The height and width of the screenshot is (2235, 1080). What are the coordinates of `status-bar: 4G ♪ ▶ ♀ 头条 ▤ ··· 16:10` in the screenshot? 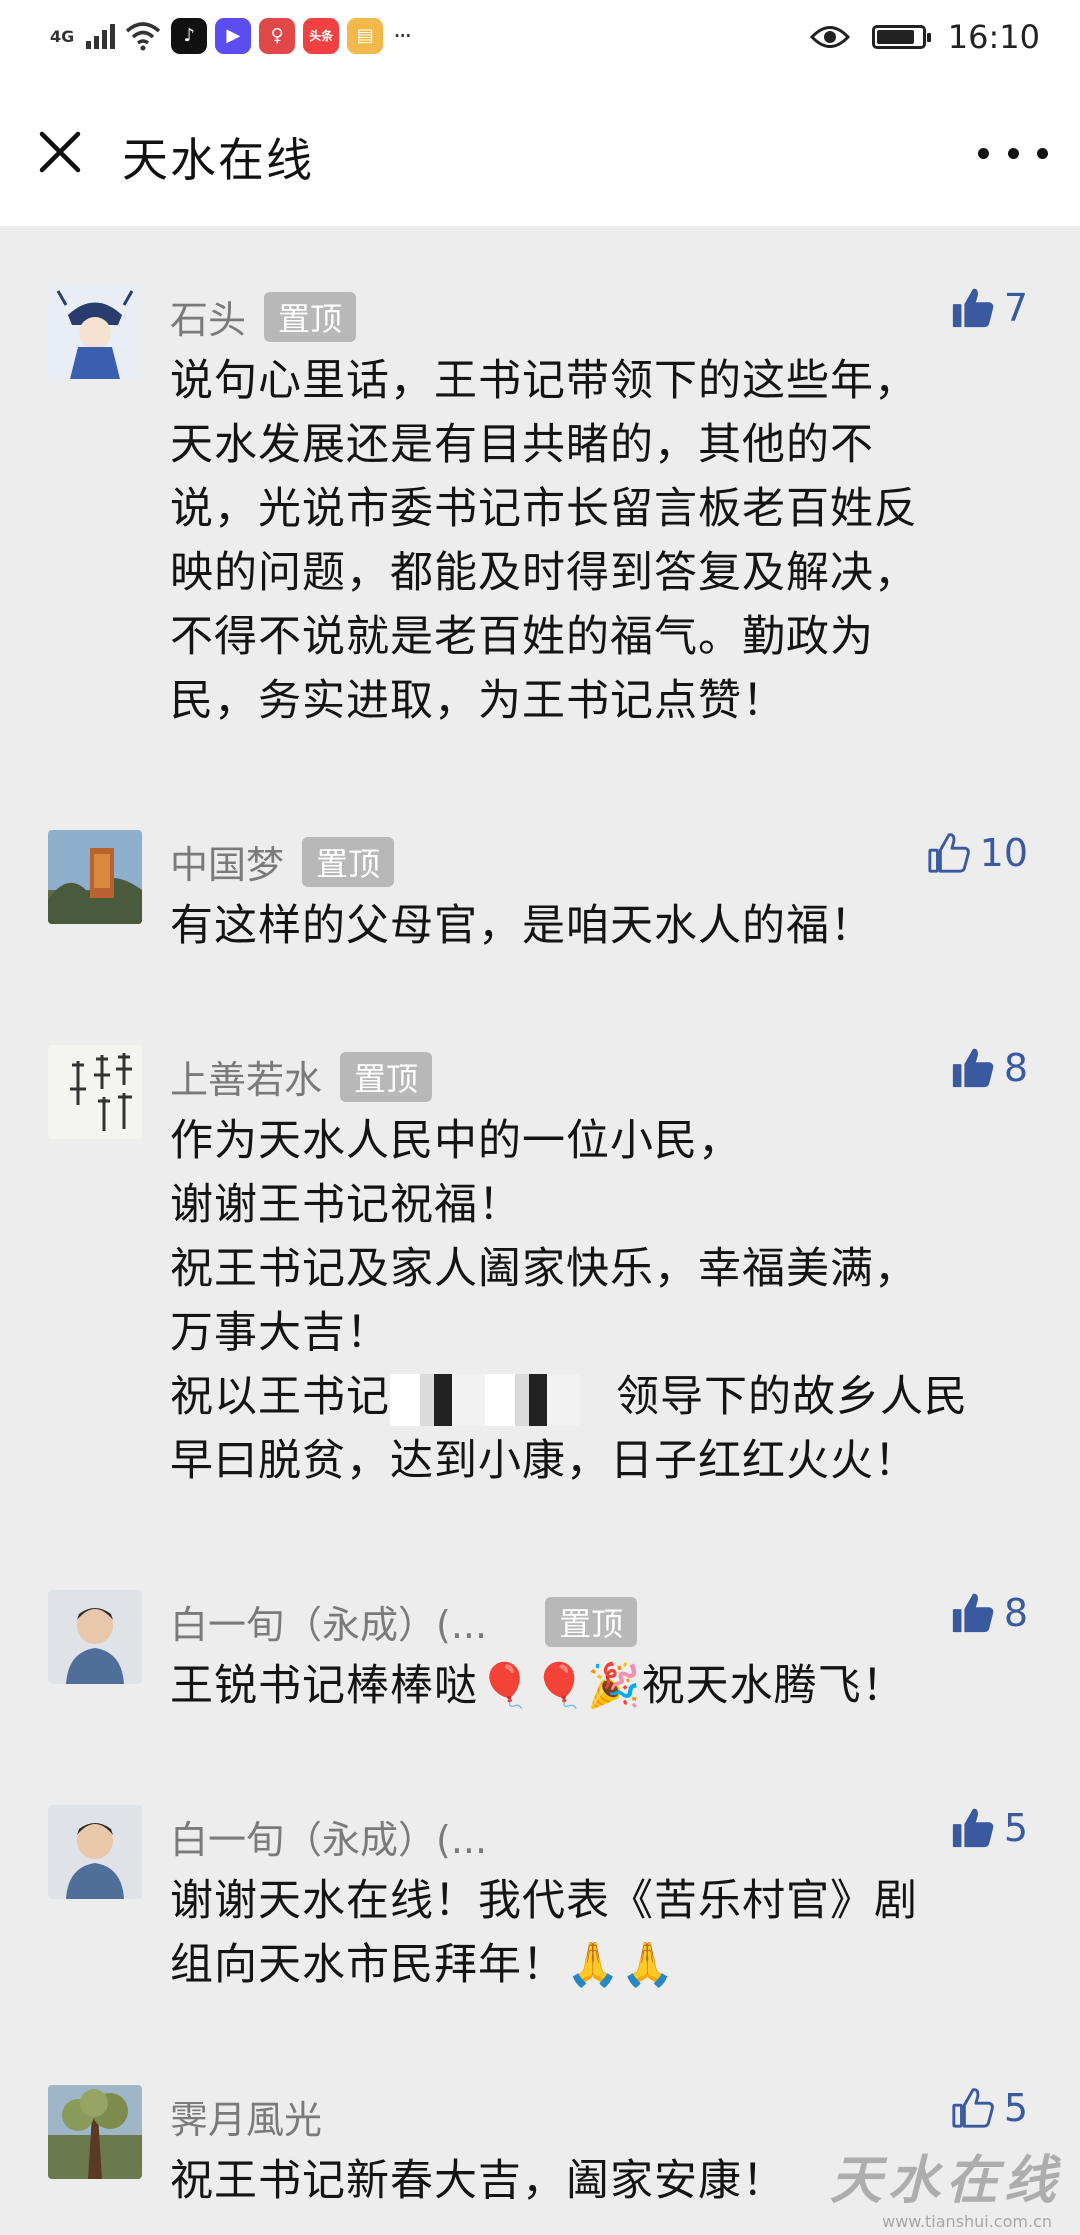 It's located at (540, 40).